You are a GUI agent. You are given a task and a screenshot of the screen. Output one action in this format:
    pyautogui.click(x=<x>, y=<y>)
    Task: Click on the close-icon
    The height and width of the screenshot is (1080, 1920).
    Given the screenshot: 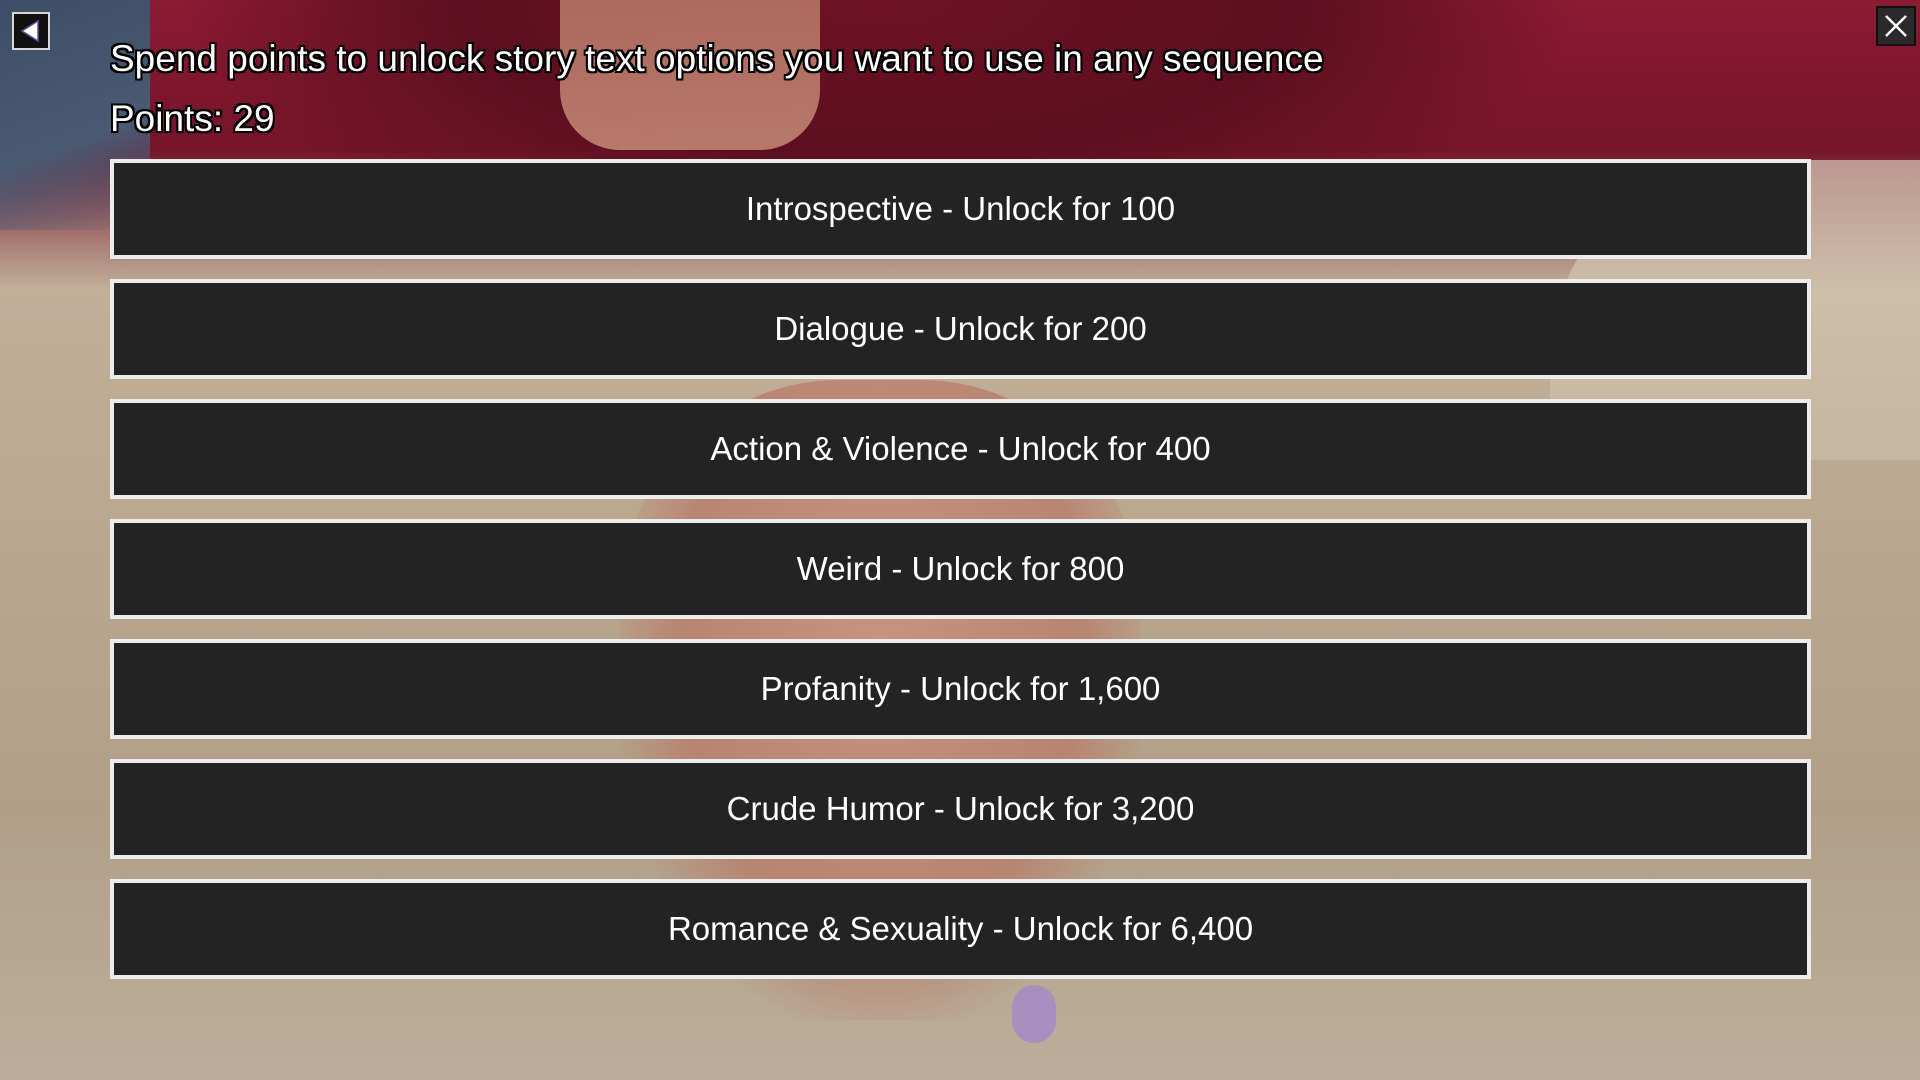 What is the action you would take?
    pyautogui.click(x=1896, y=26)
    